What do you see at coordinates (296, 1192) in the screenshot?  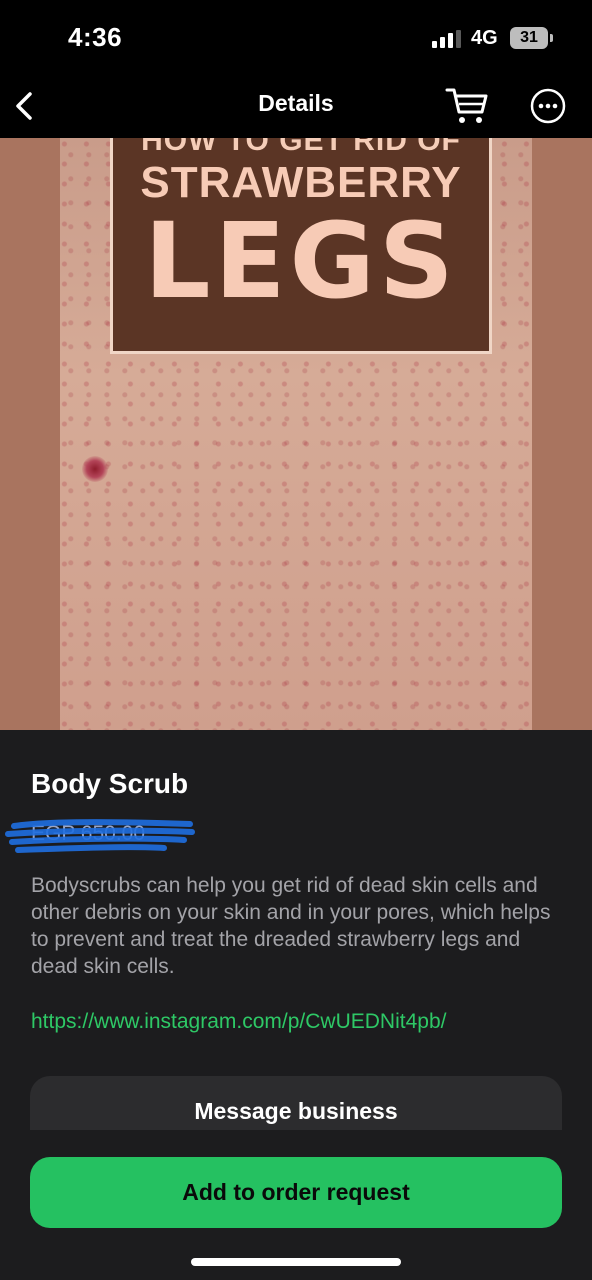 I see `add-to-order-button: Add to order request` at bounding box center [296, 1192].